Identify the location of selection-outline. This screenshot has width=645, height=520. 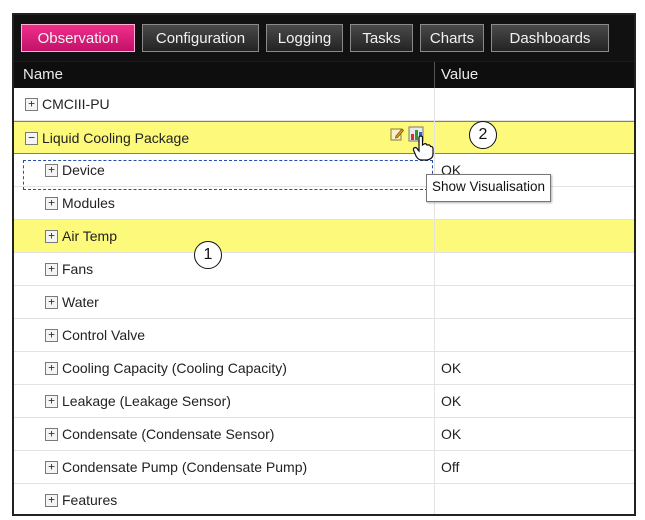
(228, 175).